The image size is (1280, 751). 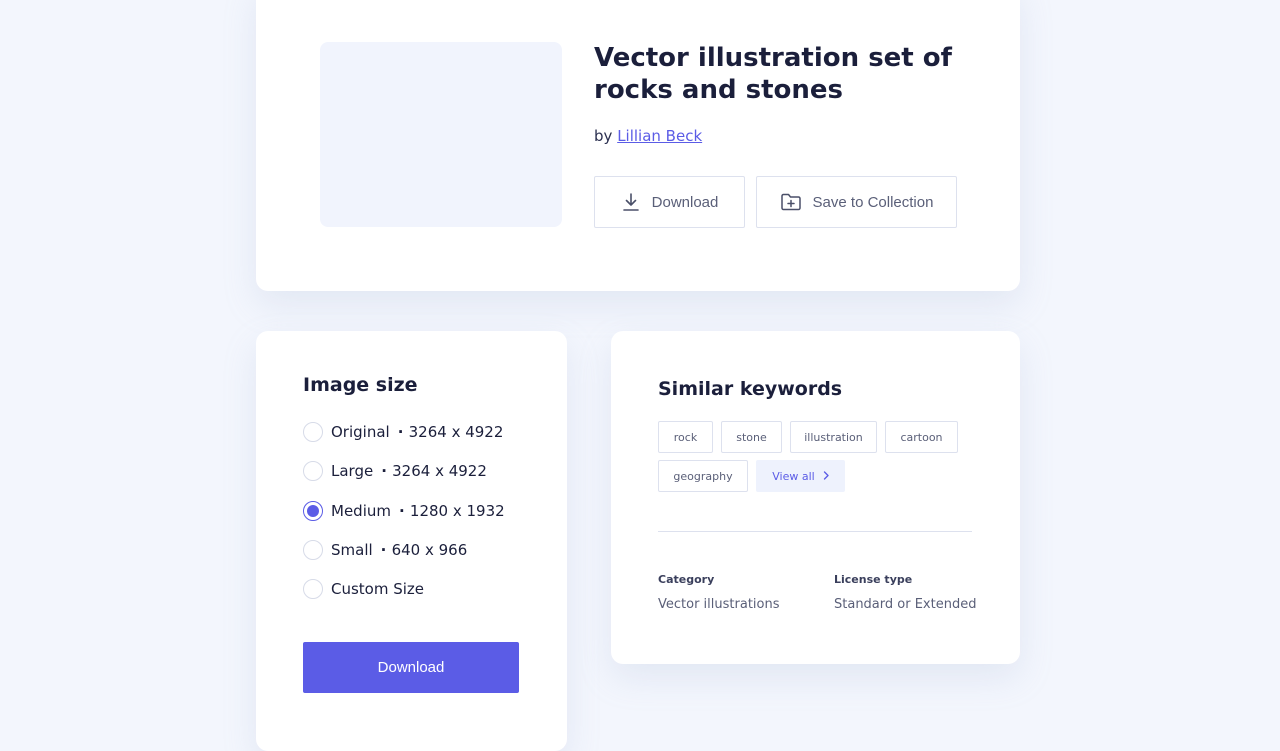 What do you see at coordinates (313, 511) in the screenshot?
I see `radio-medium` at bounding box center [313, 511].